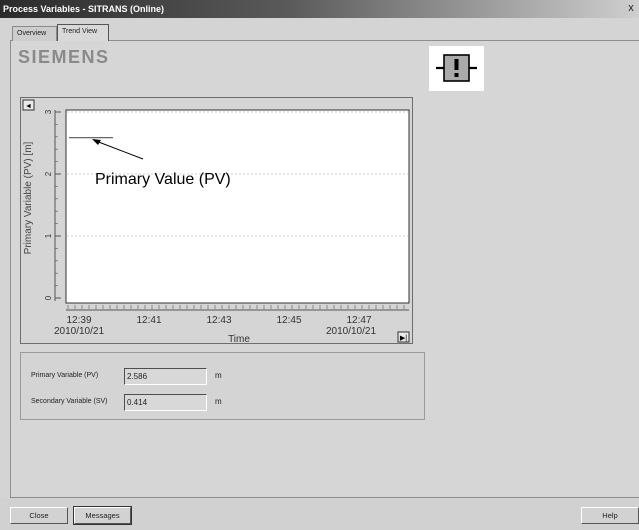 The image size is (639, 530). I want to click on pv-label: Primary Variable (PV), so click(65, 375).